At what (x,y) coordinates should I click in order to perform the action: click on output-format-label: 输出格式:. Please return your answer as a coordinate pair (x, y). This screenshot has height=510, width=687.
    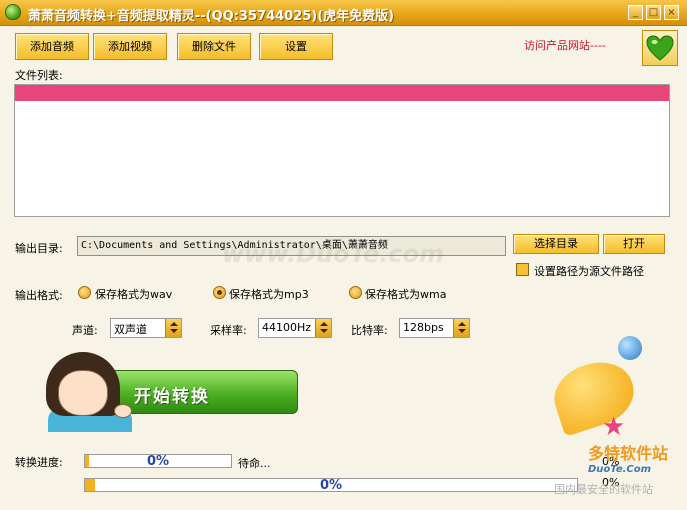
    Looking at the image, I should click on (39, 295).